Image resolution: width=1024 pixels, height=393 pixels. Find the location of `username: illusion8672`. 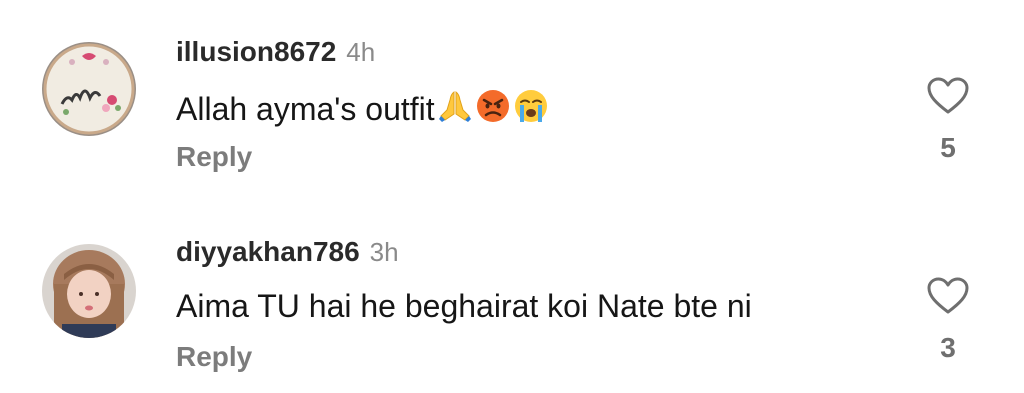

username: illusion8672 is located at coordinates (256, 51).